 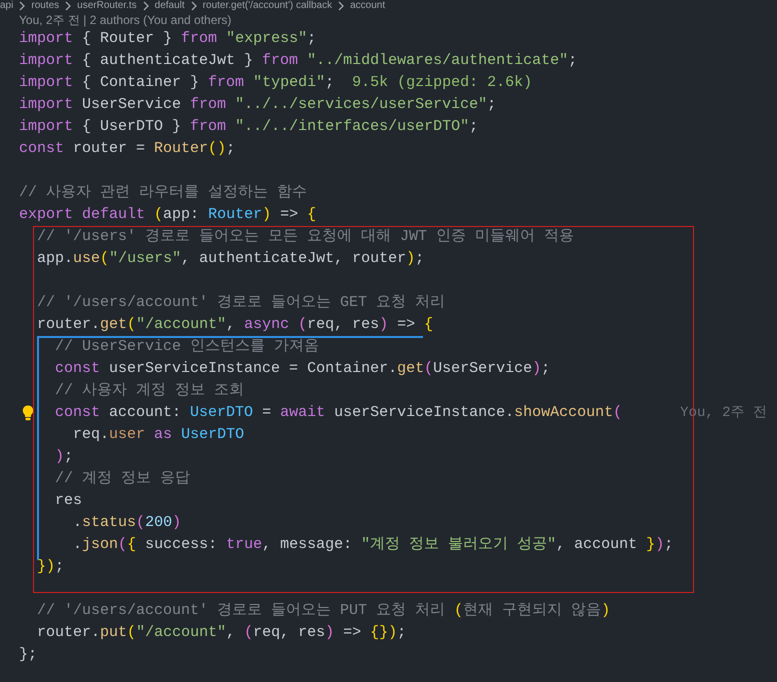 I want to click on breadcrumb-item: default, so click(x=169, y=6).